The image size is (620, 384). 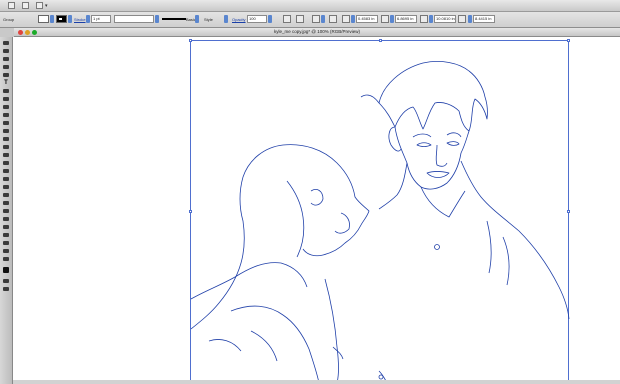 What do you see at coordinates (342, 223) in the screenshot?
I see `woman-face-detail` at bounding box center [342, 223].